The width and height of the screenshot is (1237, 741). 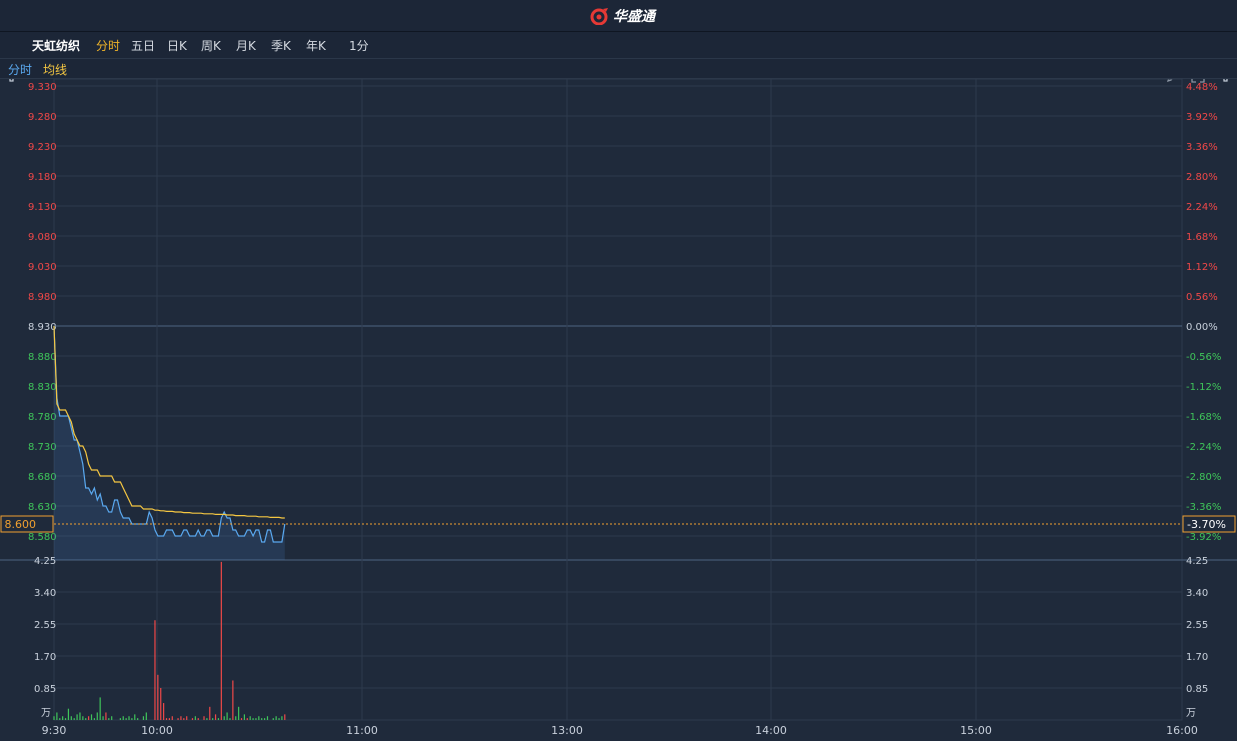 What do you see at coordinates (45, 625) in the screenshot?
I see `volume-tick-label: 2.55` at bounding box center [45, 625].